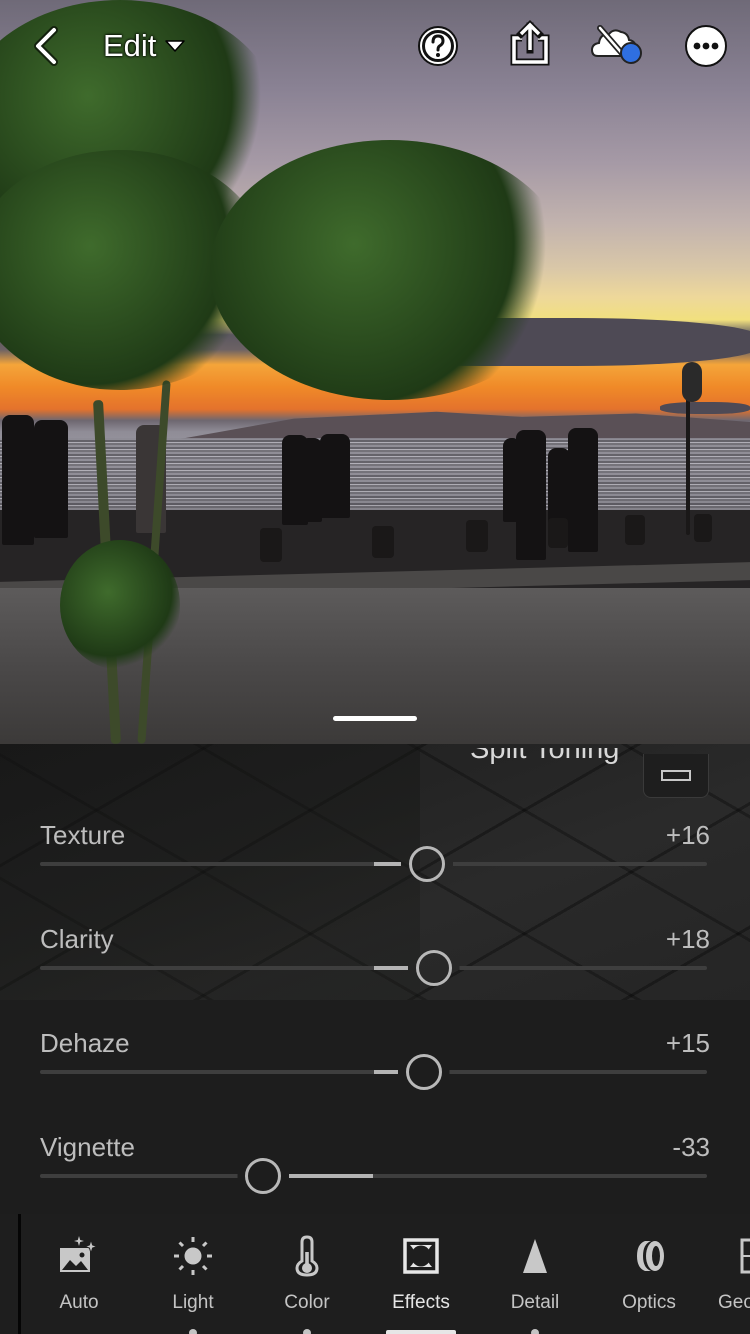 This screenshot has width=750, height=1334. I want to click on slider-clarity: Clarity +18, so click(375, 969).